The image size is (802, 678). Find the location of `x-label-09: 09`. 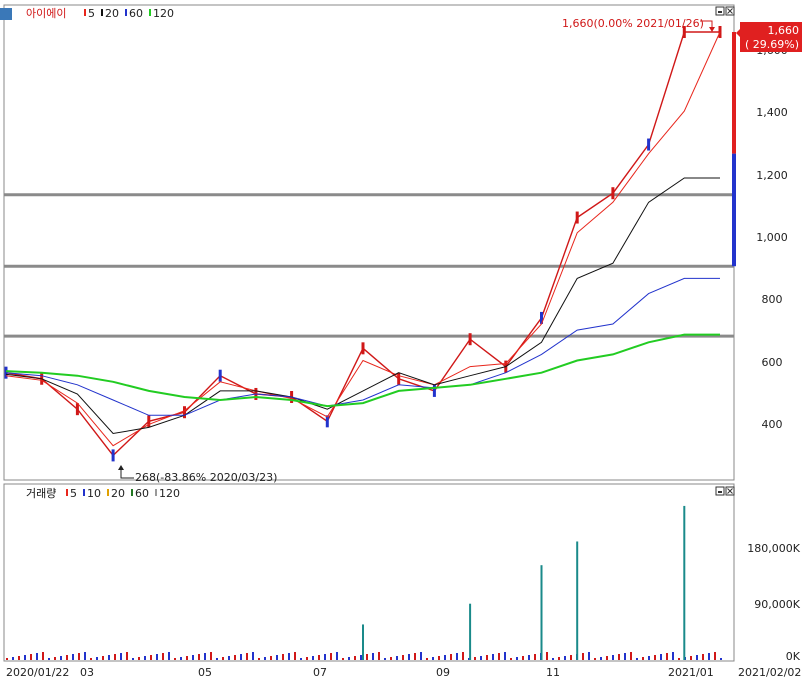

x-label-09: 09 is located at coordinates (443, 672).